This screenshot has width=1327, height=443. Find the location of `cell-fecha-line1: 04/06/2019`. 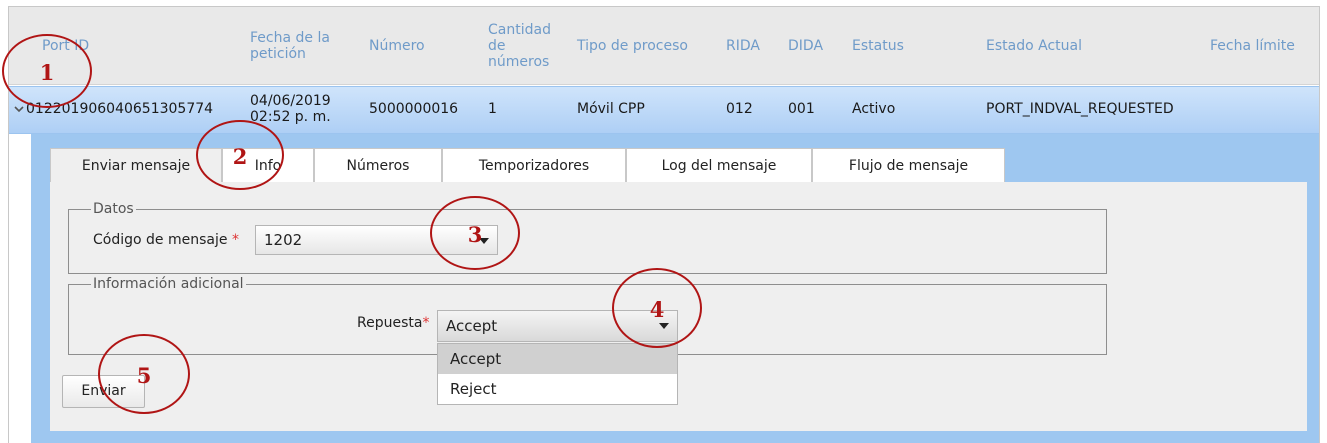

cell-fecha-line1: 04/06/2019 is located at coordinates (290, 101).